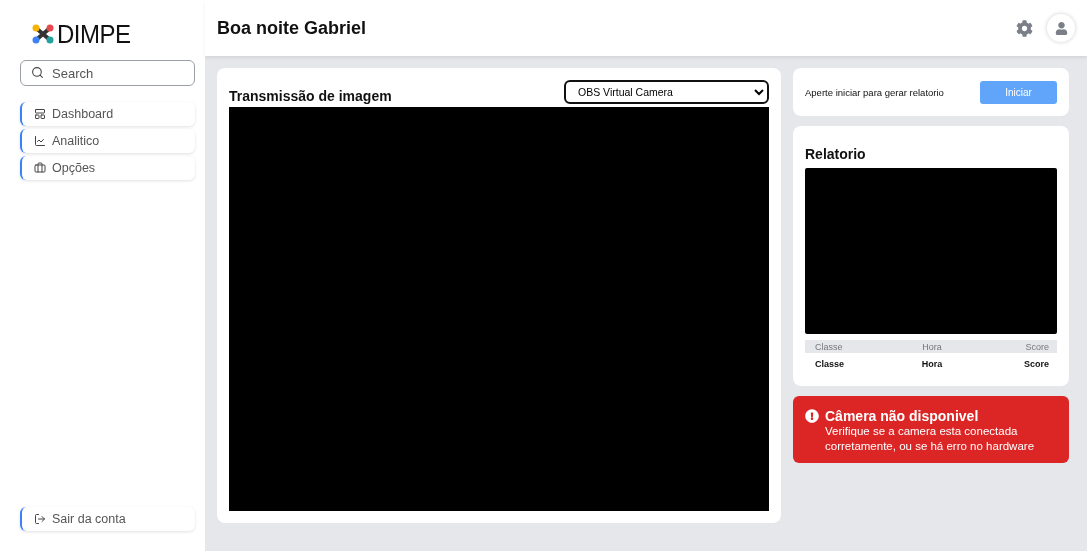 The width and height of the screenshot is (1087, 551). I want to click on alert-title: Câmera não disponivel, so click(902, 416).